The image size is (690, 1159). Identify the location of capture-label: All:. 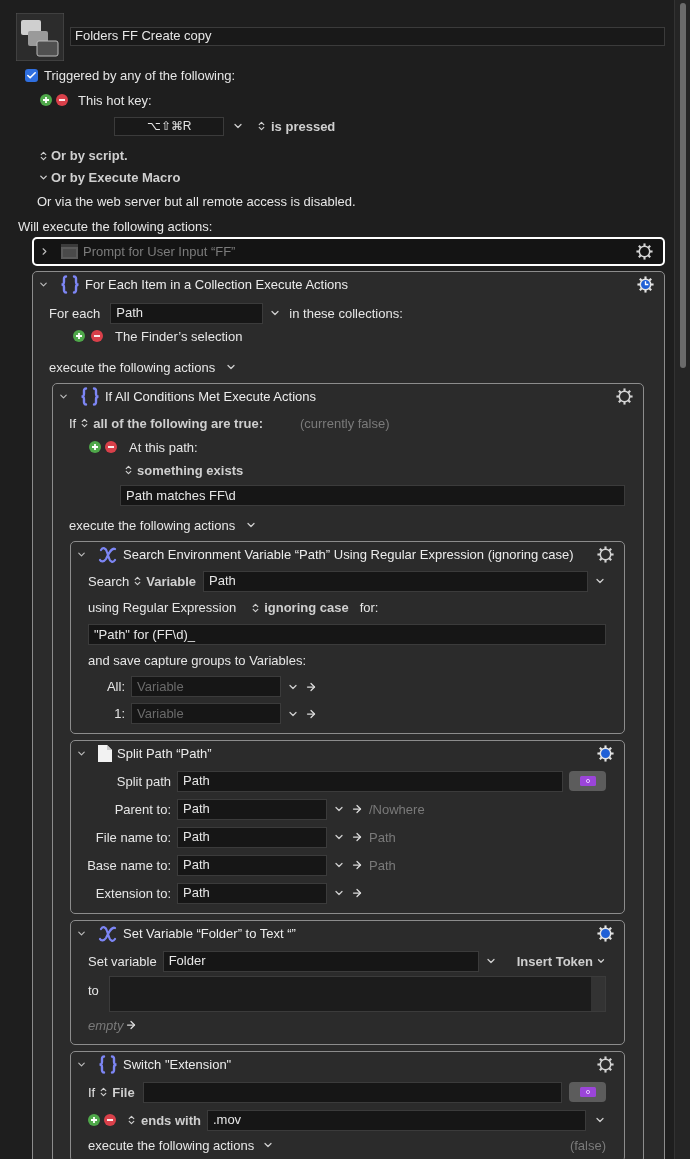
(115, 686).